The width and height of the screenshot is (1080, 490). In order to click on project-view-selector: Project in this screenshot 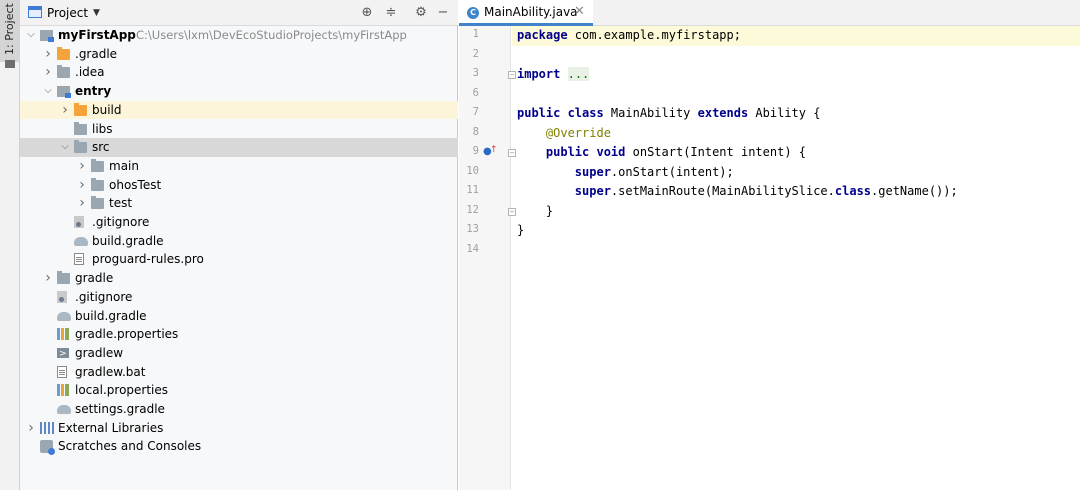, I will do `click(67, 13)`.